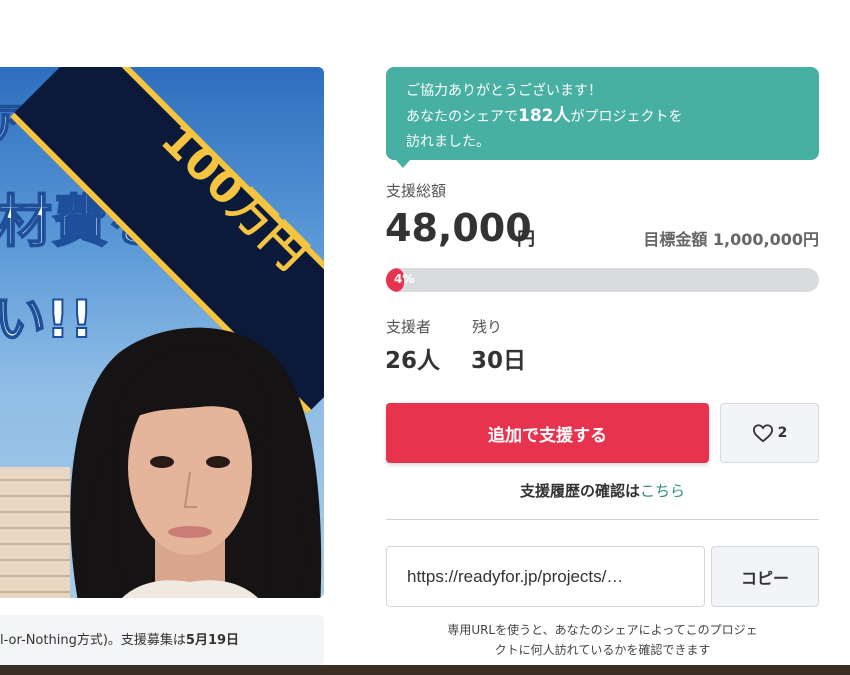 The image size is (850, 675). Describe the element at coordinates (487, 327) in the screenshot. I see `remaining-label: 残り` at that location.